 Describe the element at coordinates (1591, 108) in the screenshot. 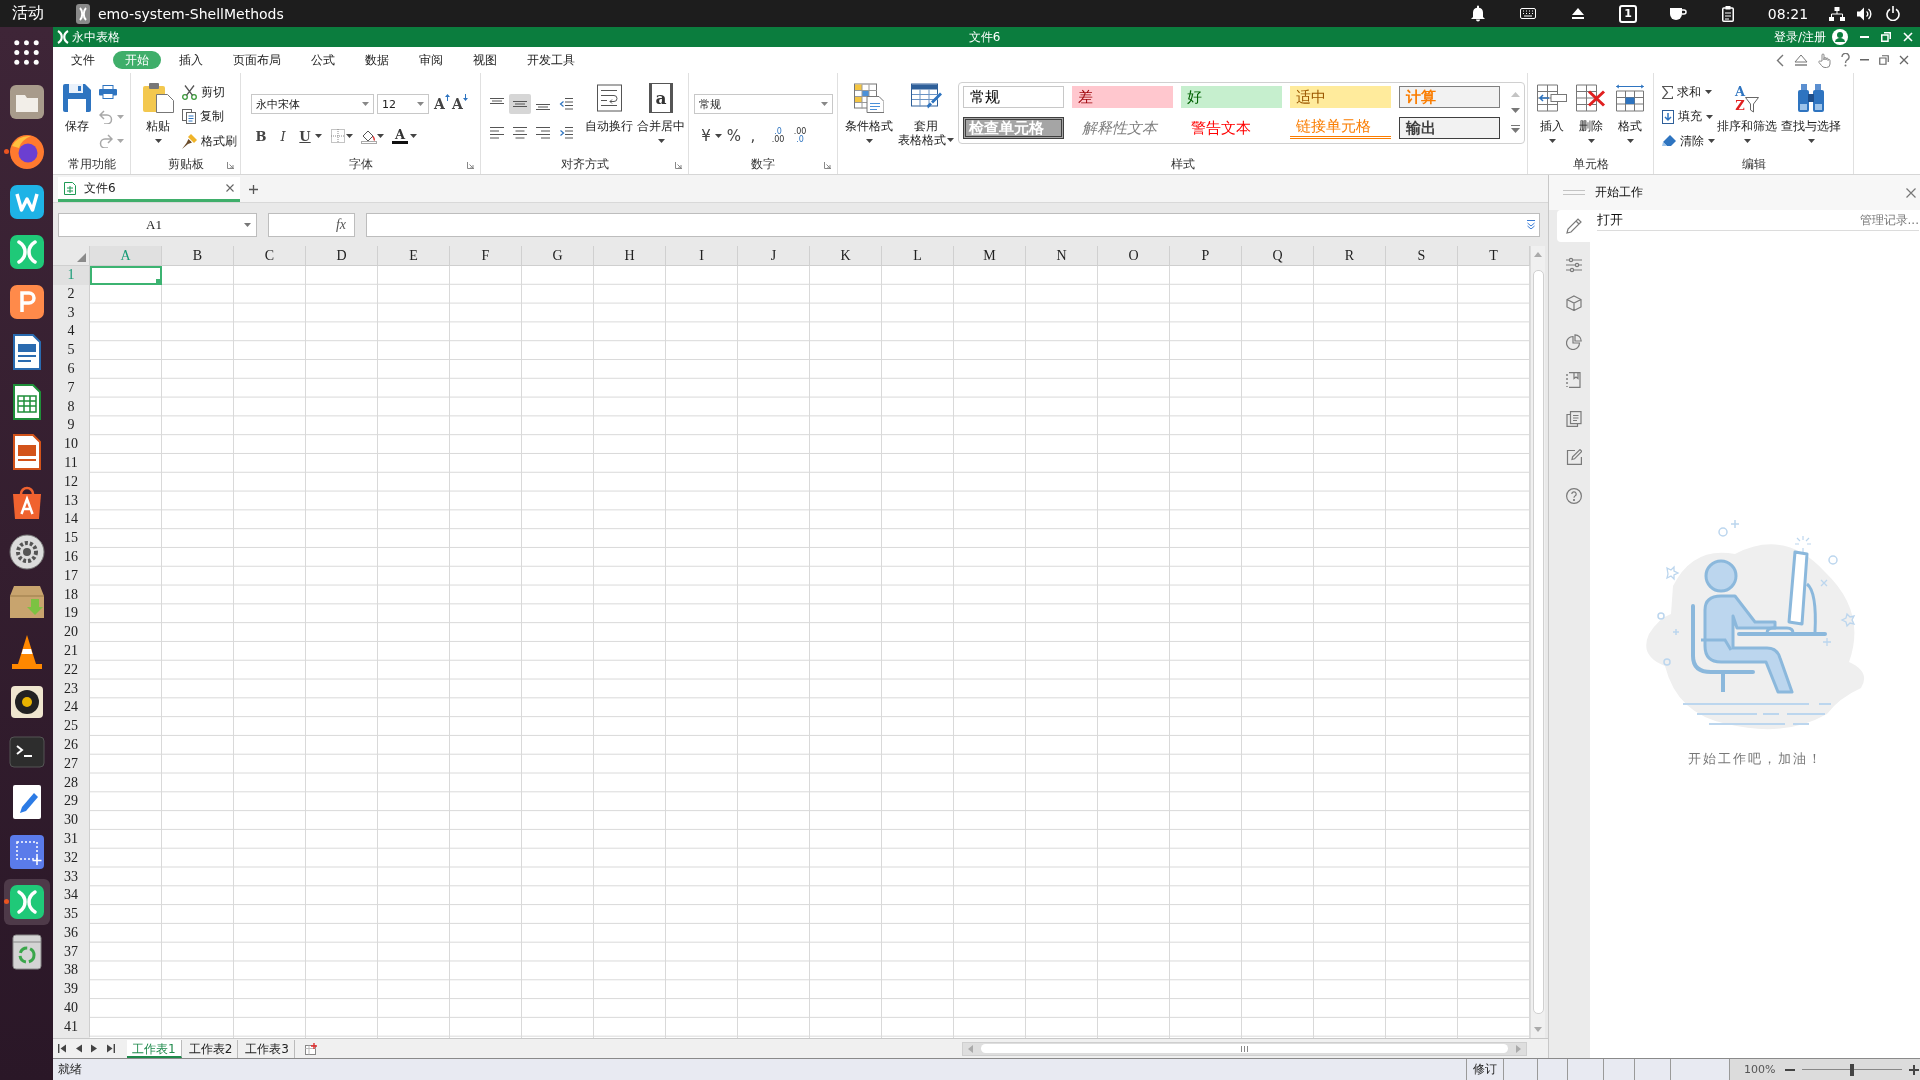

I see `delete-cells-button: 删除` at that location.